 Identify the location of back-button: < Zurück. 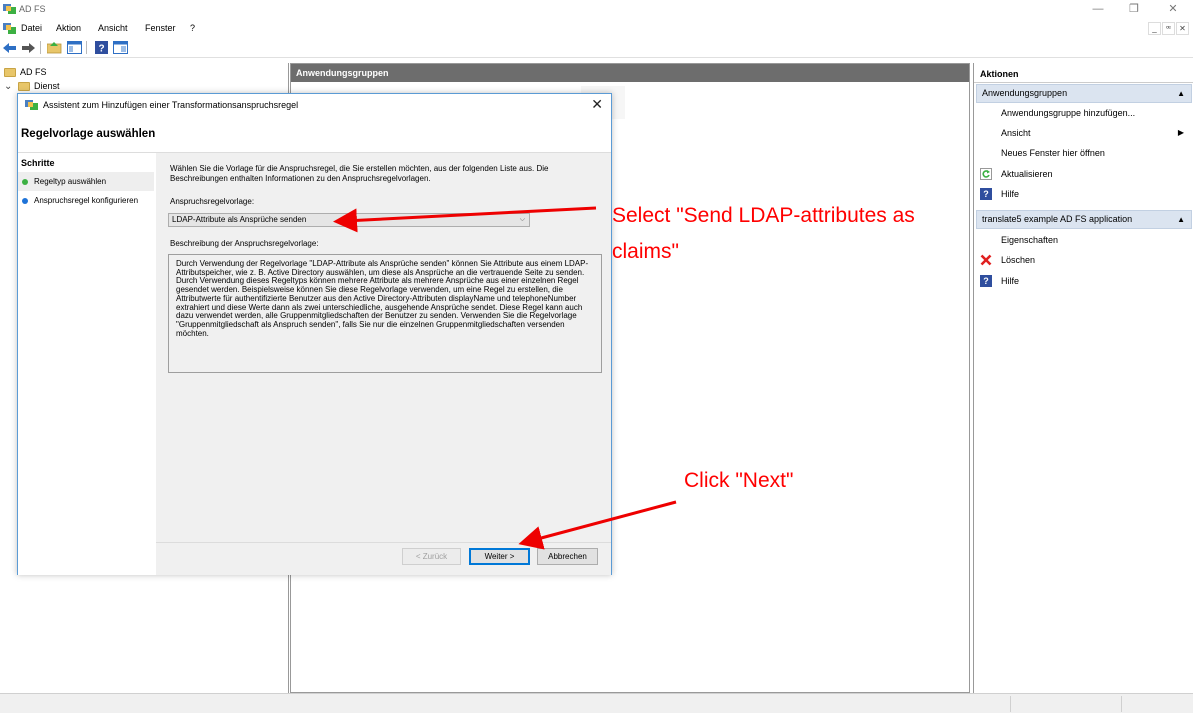
(431, 556).